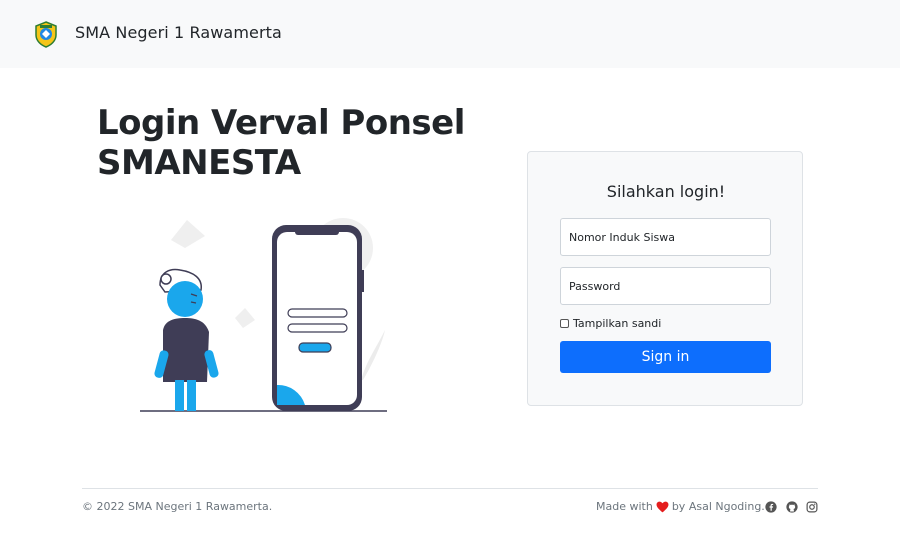 The width and height of the screenshot is (900, 551). I want to click on footer-divider, so click(450, 488).